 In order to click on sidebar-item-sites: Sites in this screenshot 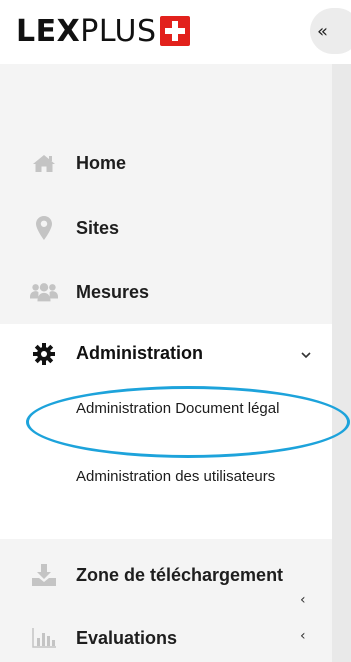, I will do `click(166, 228)`.